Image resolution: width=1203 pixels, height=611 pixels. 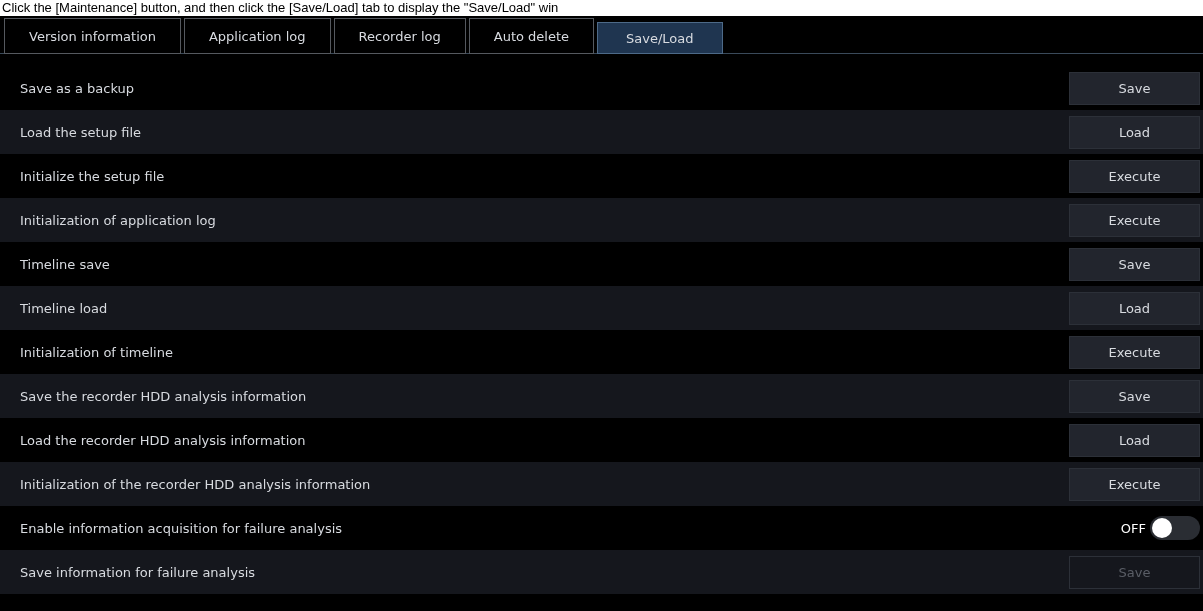 I want to click on setting-label: Save information for failure analysis, so click(x=138, y=572).